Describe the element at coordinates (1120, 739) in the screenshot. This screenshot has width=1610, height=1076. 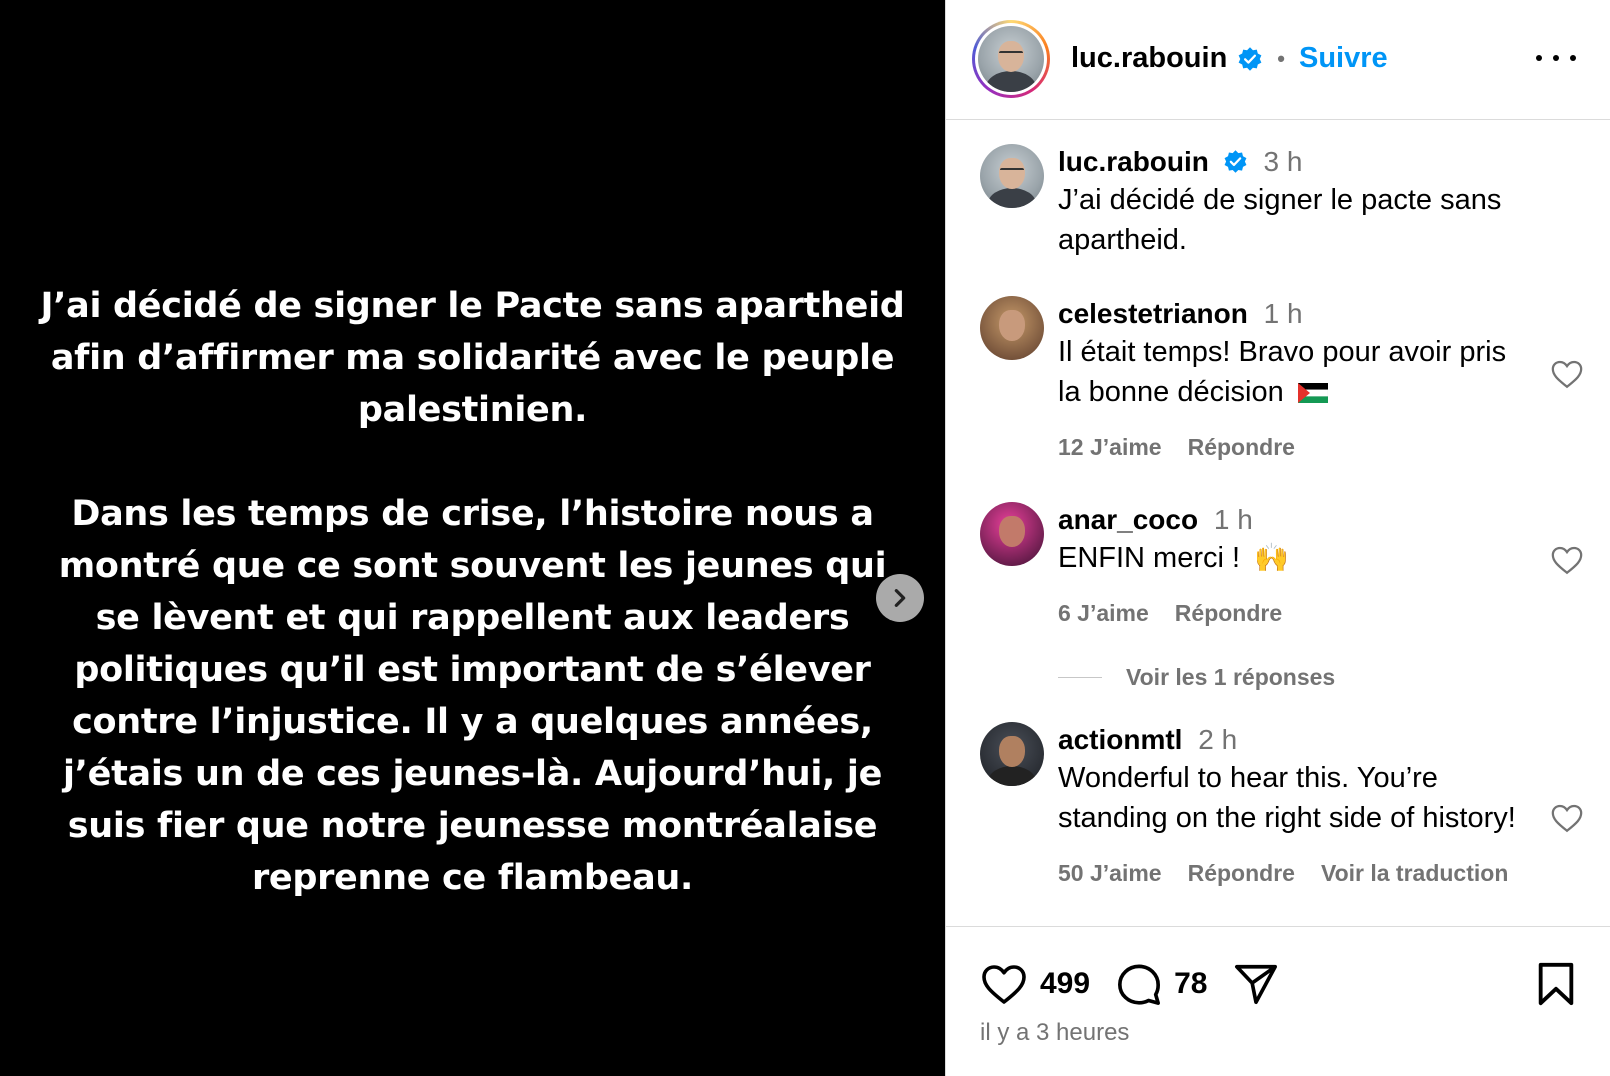
I see `comment-username: actionmtl` at that location.